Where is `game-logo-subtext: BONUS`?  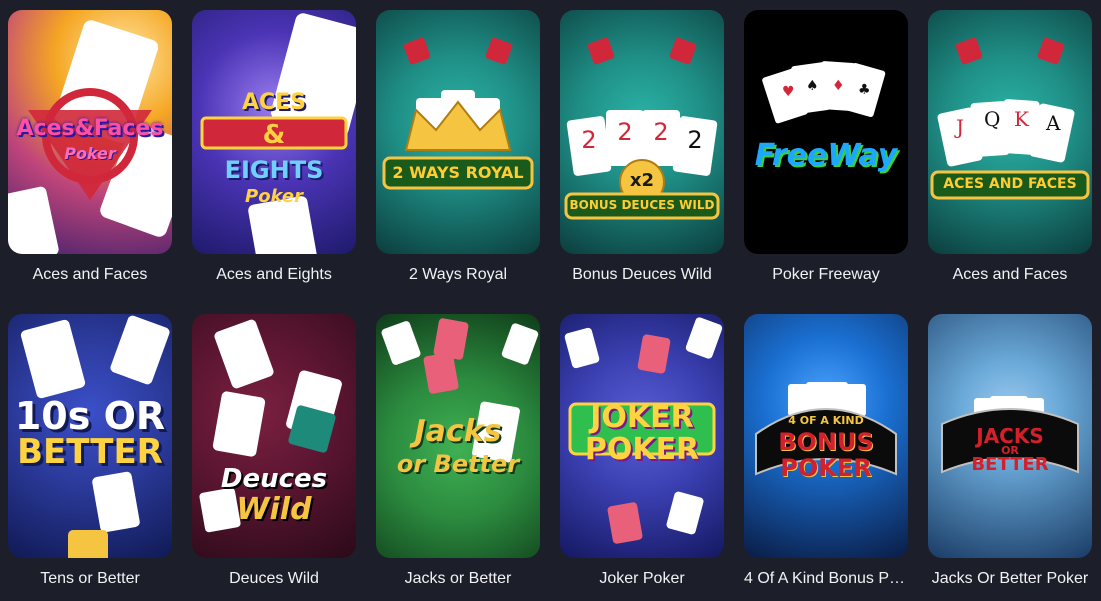
game-logo-subtext: BONUS is located at coordinates (826, 442).